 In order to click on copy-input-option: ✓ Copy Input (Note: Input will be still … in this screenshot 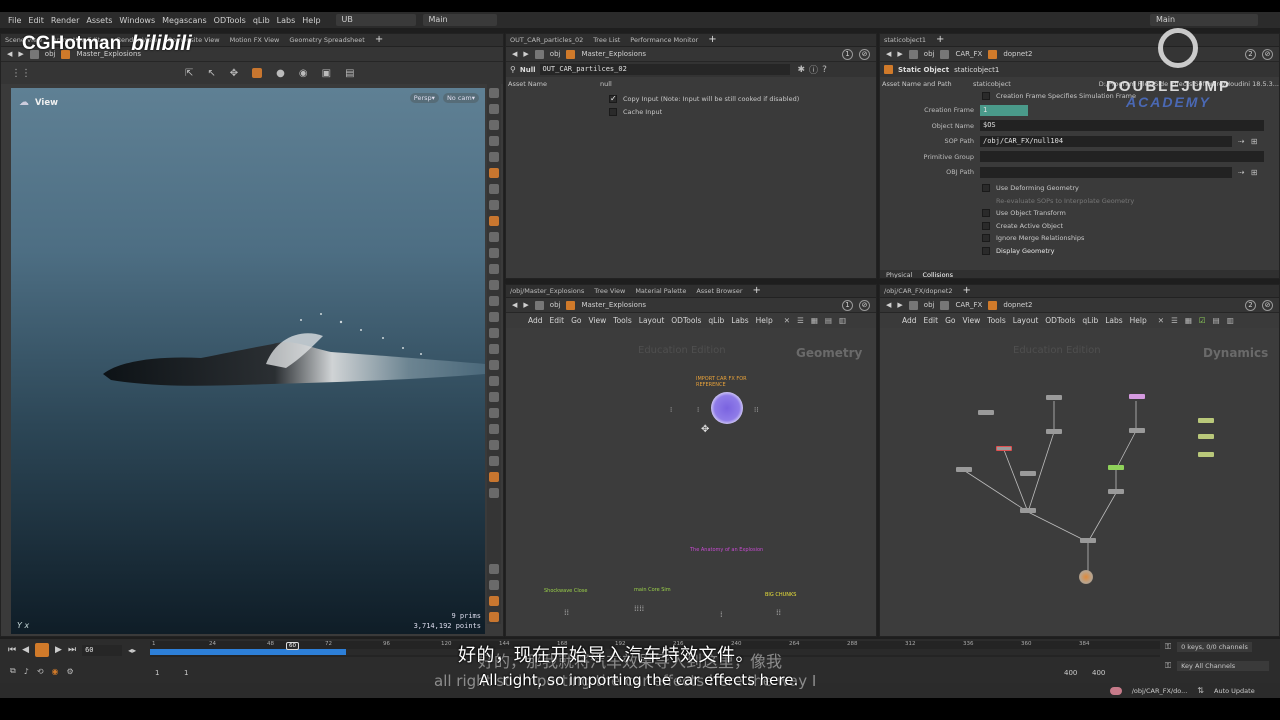, I will do `click(742, 99)`.